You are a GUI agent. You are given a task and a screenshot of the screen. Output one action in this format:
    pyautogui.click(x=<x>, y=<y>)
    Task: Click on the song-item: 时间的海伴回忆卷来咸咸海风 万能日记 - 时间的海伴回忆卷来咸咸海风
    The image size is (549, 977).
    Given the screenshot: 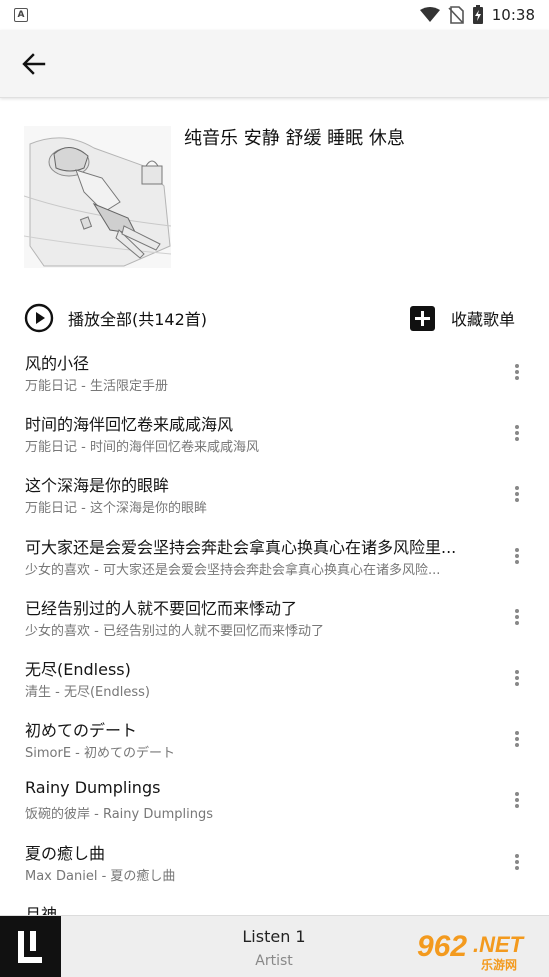 What is the action you would take?
    pyautogui.click(x=274, y=433)
    